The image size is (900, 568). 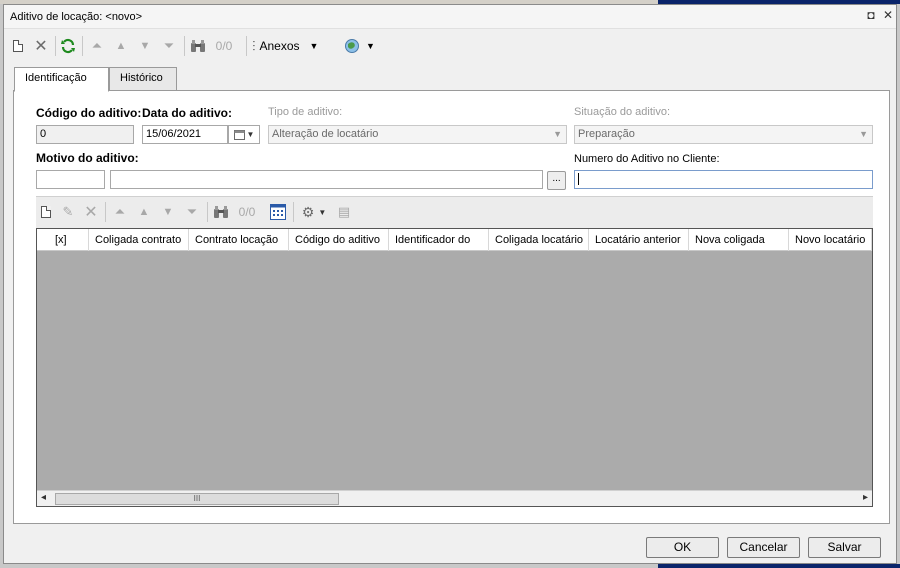 What do you see at coordinates (844, 547) in the screenshot?
I see `save-button: Salvar` at bounding box center [844, 547].